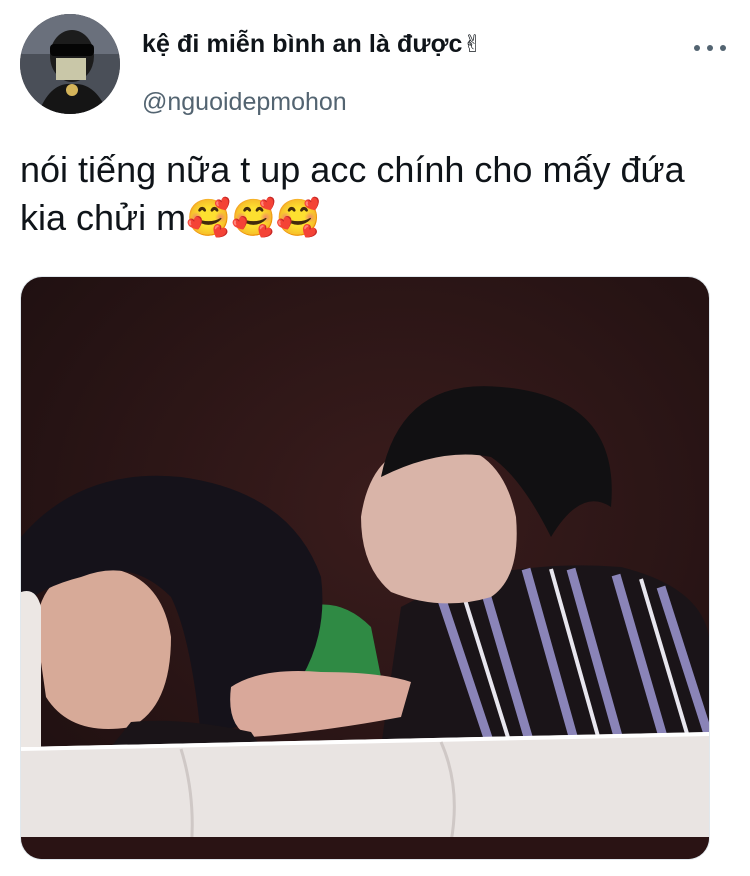 The width and height of the screenshot is (750, 876). I want to click on avatar-image, so click(70, 64).